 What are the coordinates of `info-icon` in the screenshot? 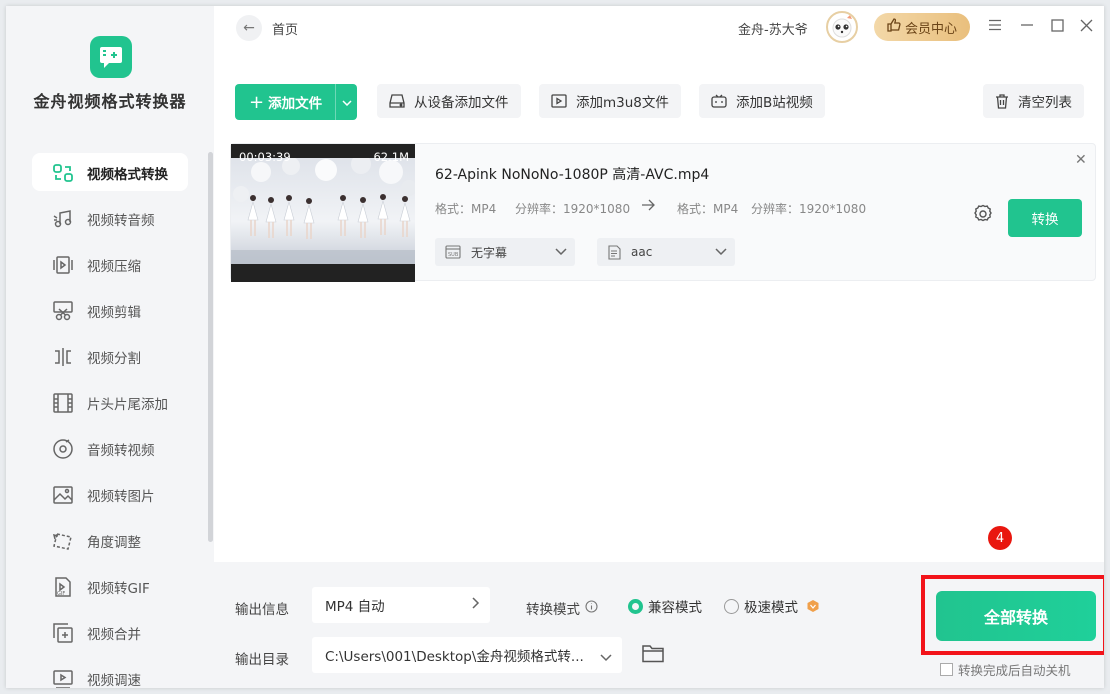 It's located at (591, 608).